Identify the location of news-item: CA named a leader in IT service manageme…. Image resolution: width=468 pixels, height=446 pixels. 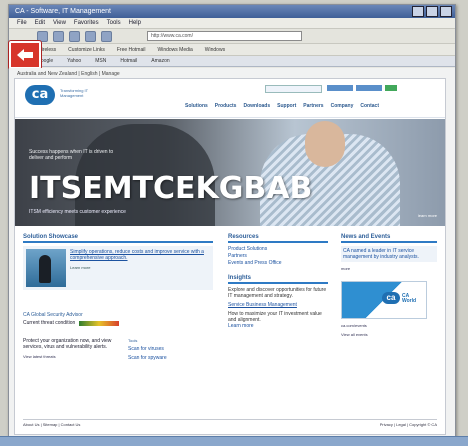
(389, 254).